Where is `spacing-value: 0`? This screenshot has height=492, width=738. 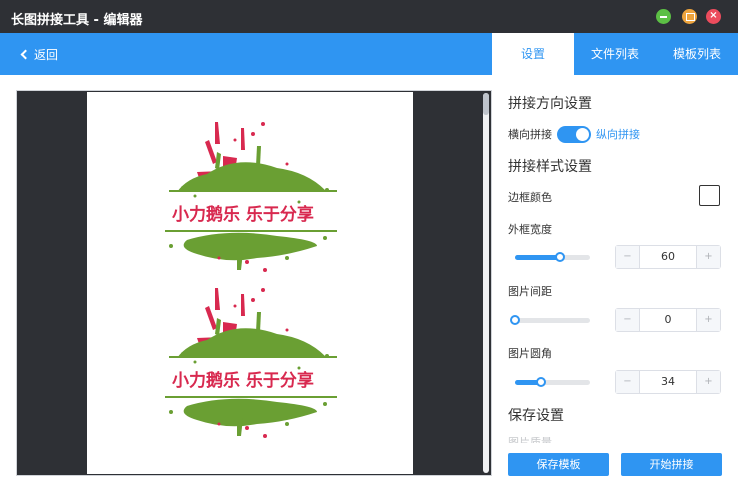 spacing-value: 0 is located at coordinates (668, 320).